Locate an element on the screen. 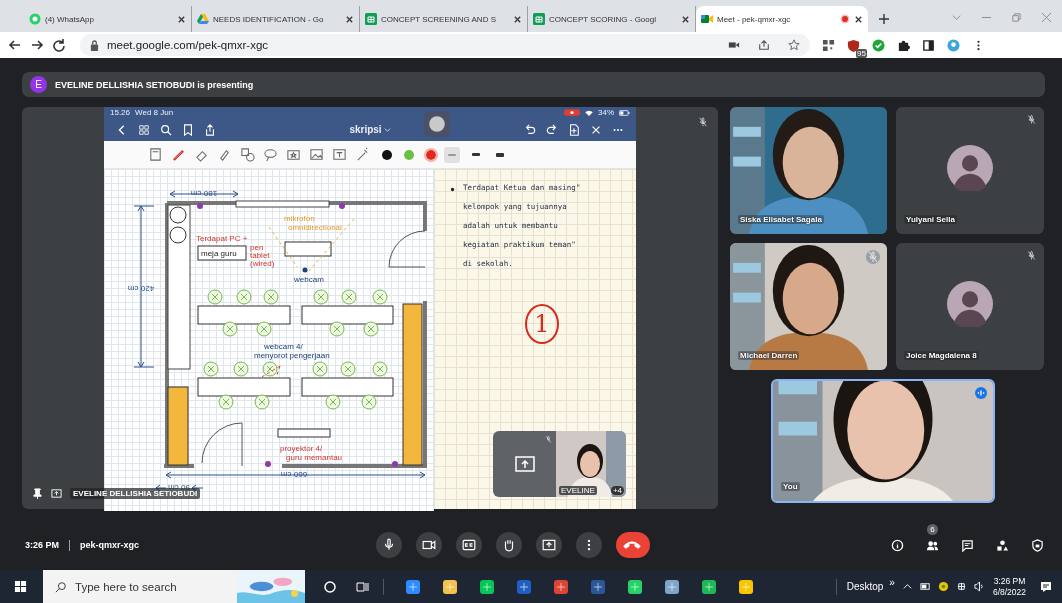  caret-icon is located at coordinates (907, 586).